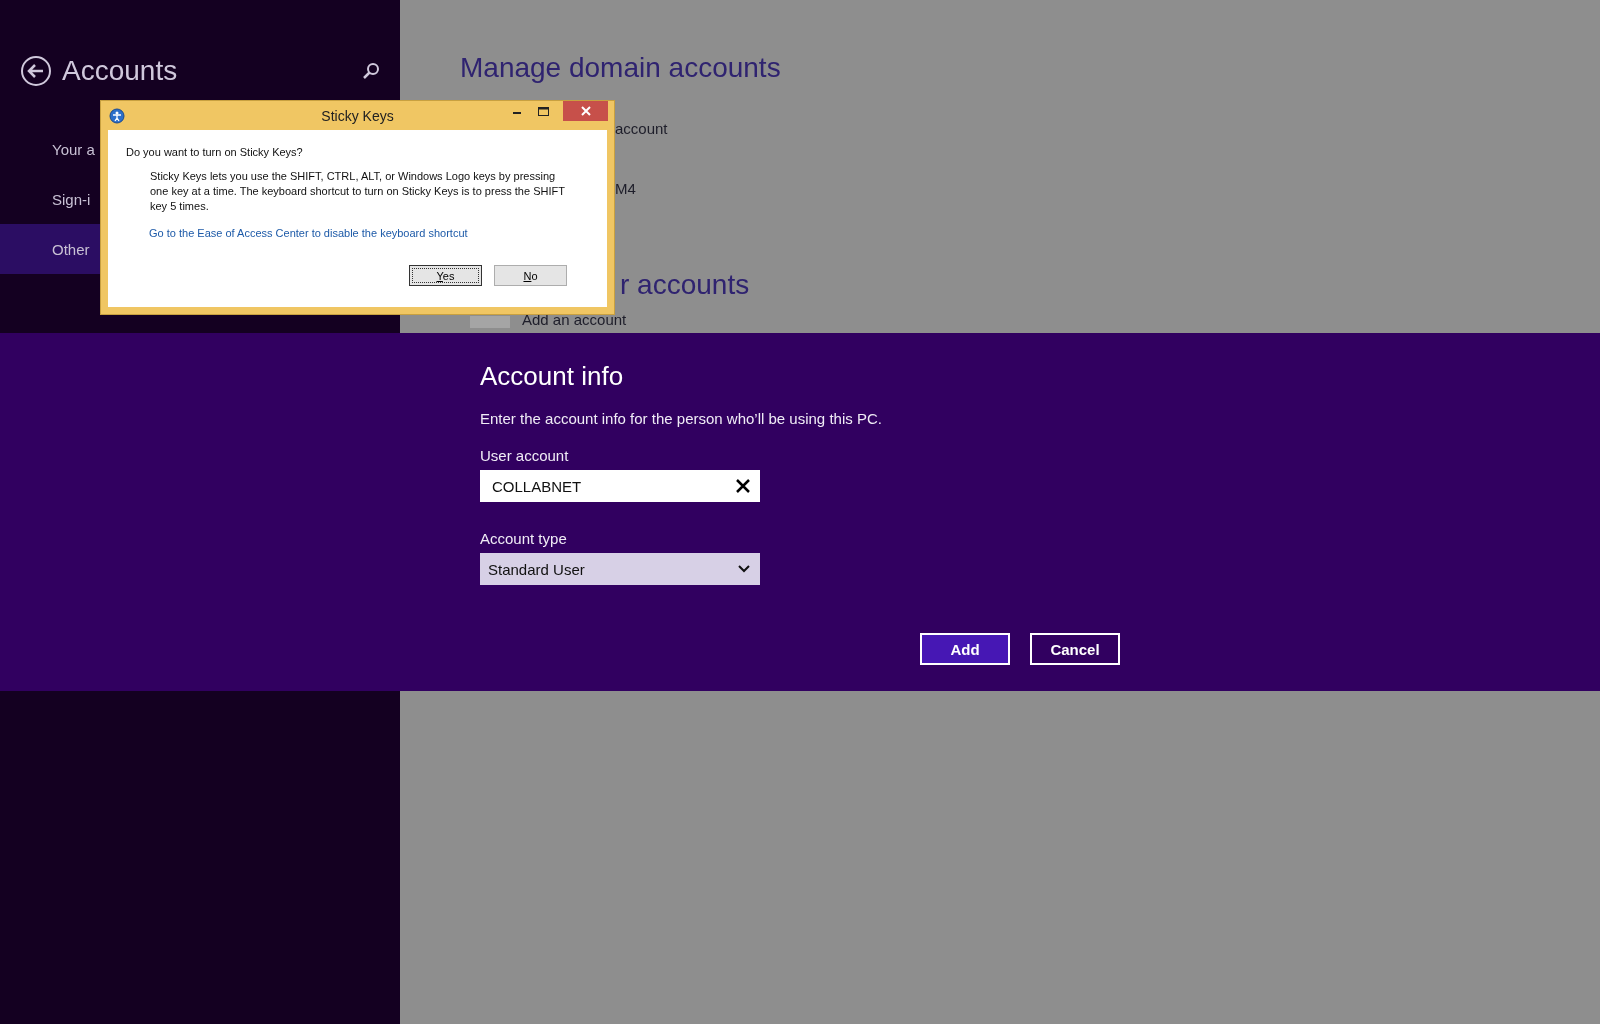 This screenshot has height=1024, width=1600. What do you see at coordinates (574, 319) in the screenshot?
I see `add-account-link: Add an account` at bounding box center [574, 319].